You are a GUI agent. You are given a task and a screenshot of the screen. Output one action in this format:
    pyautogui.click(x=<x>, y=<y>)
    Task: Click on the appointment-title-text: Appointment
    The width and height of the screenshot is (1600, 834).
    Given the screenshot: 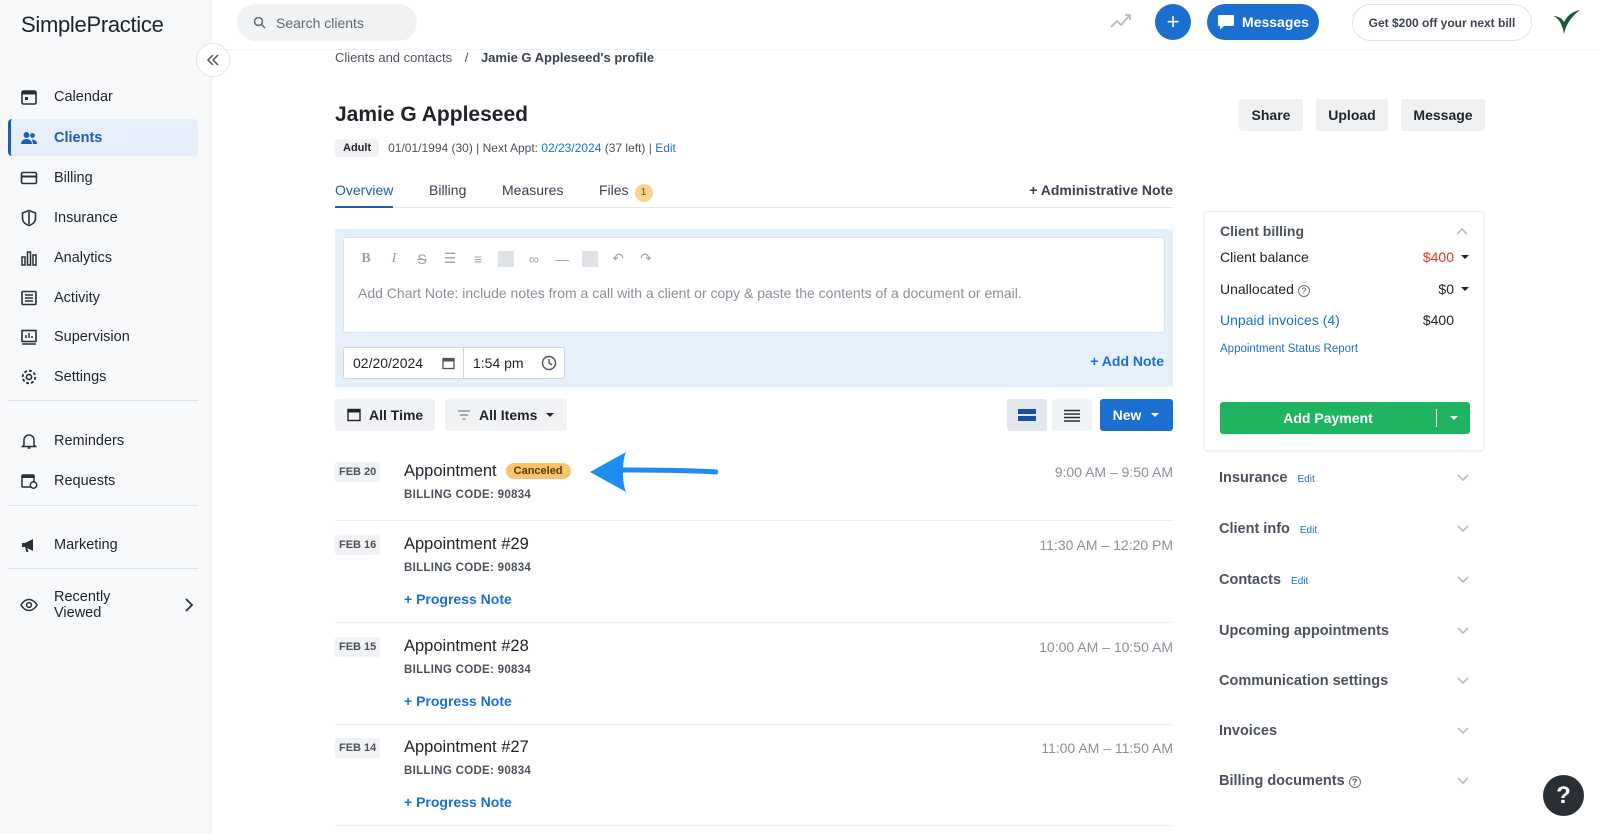 What is the action you would take?
    pyautogui.click(x=450, y=471)
    